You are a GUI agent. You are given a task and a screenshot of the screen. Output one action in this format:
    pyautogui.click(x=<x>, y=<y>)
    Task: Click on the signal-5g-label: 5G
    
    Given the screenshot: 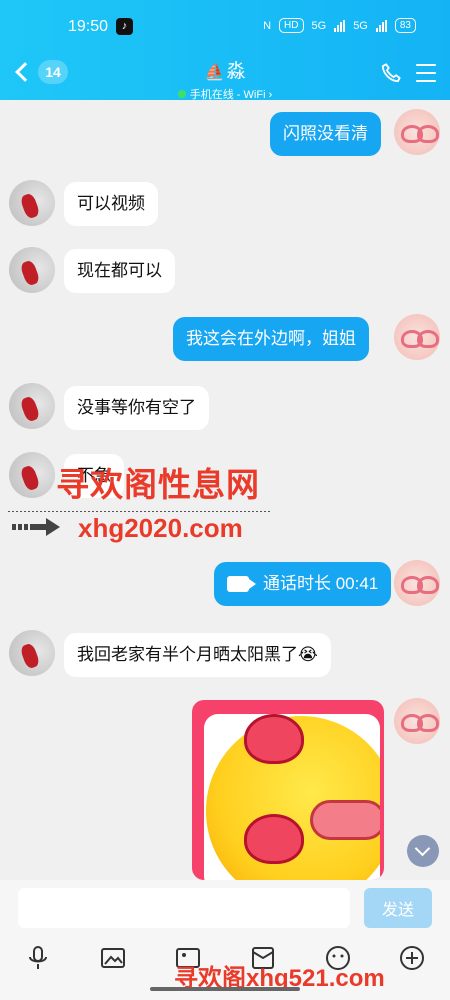 What is the action you would take?
    pyautogui.click(x=319, y=25)
    